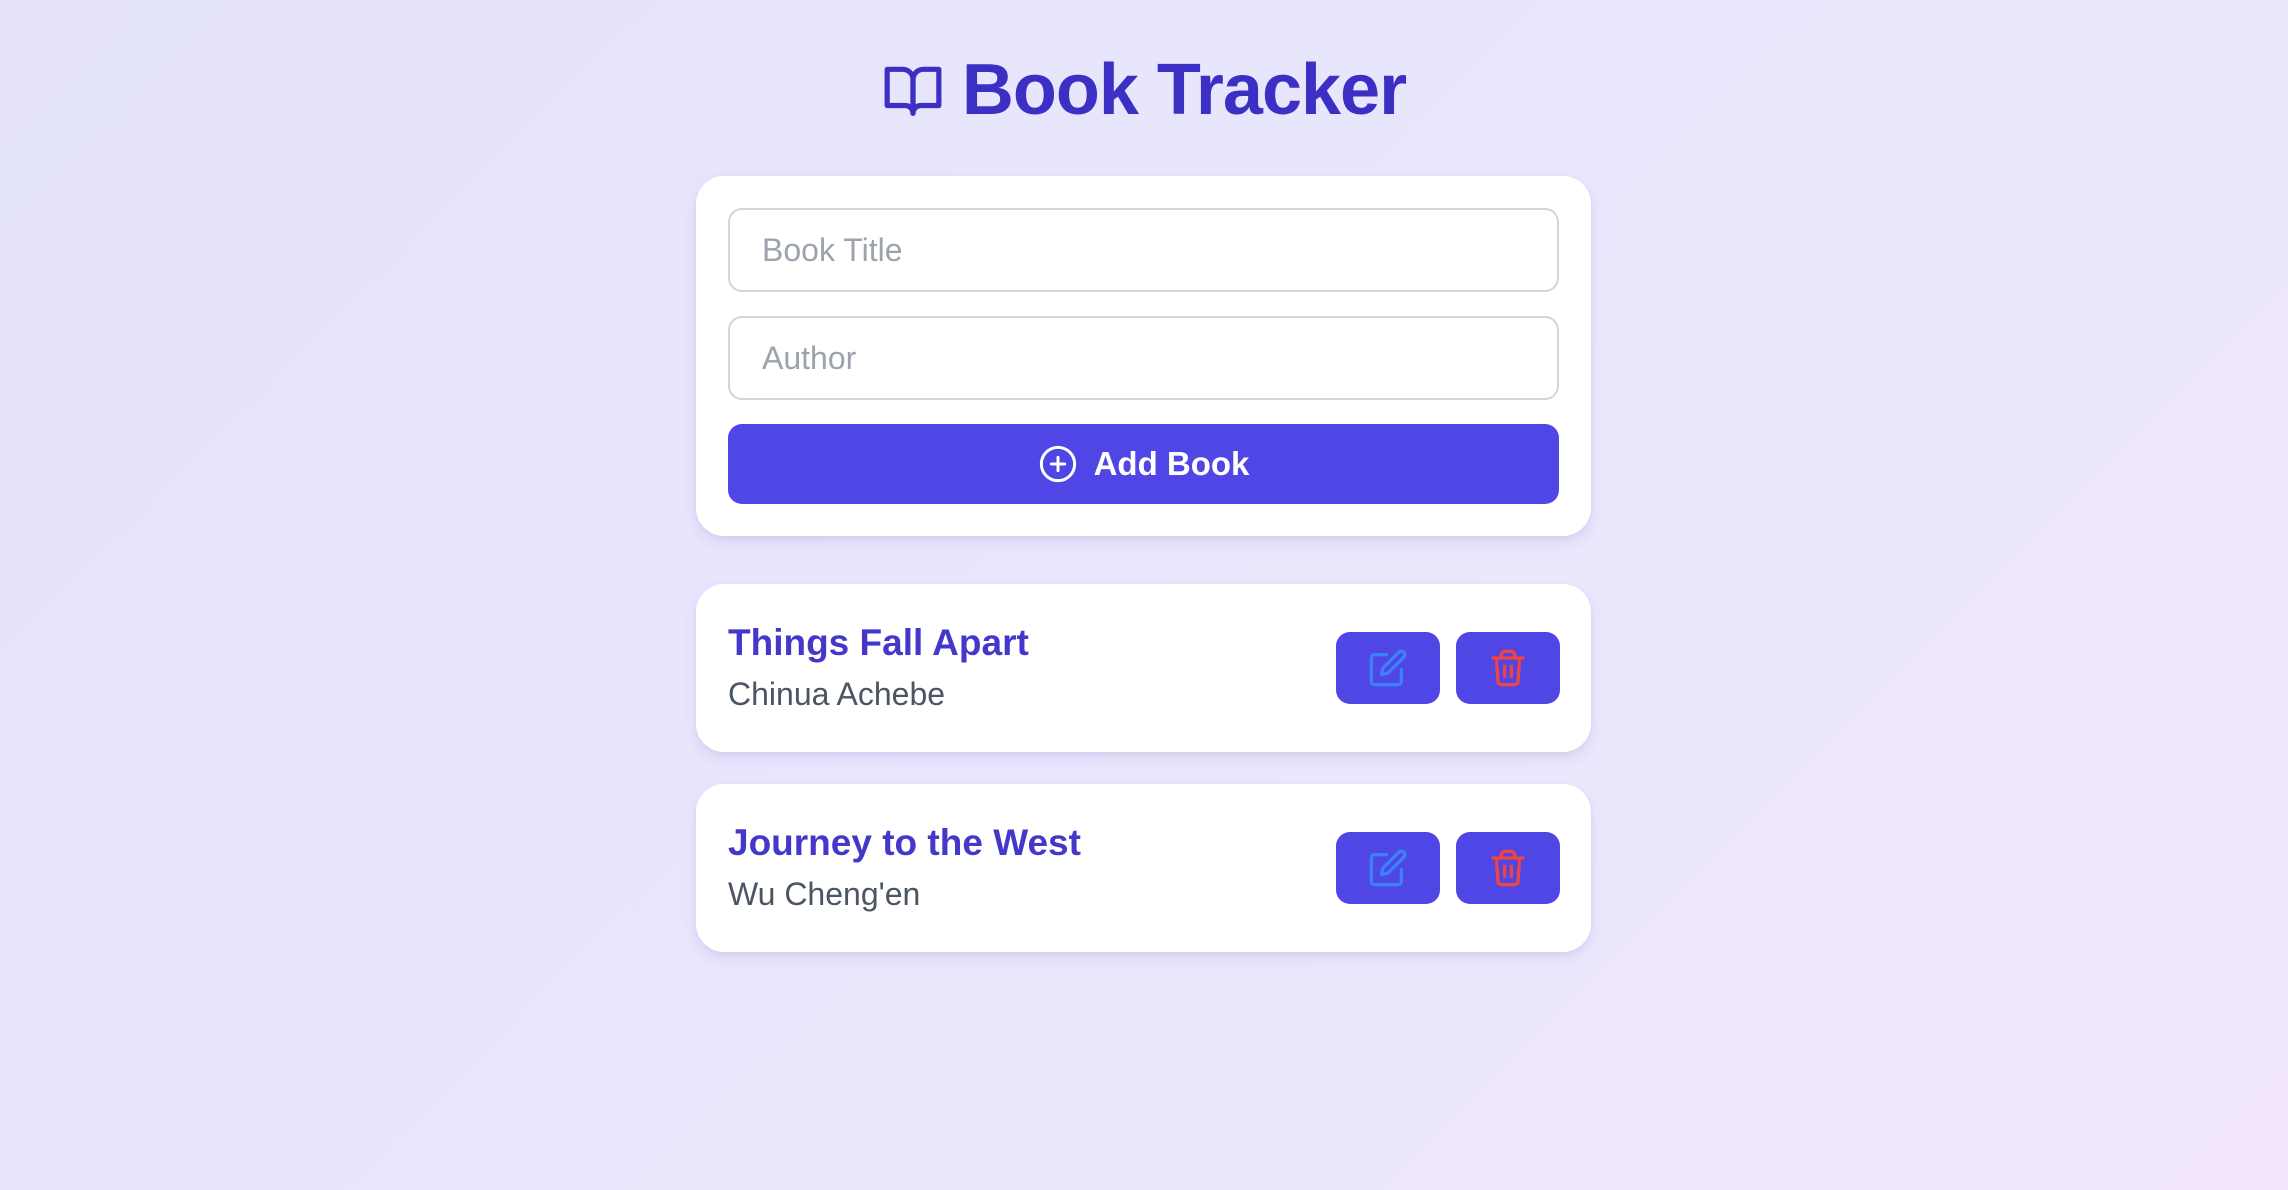 The image size is (2288, 1190). I want to click on app-header: Book Tracker, so click(1144, 90).